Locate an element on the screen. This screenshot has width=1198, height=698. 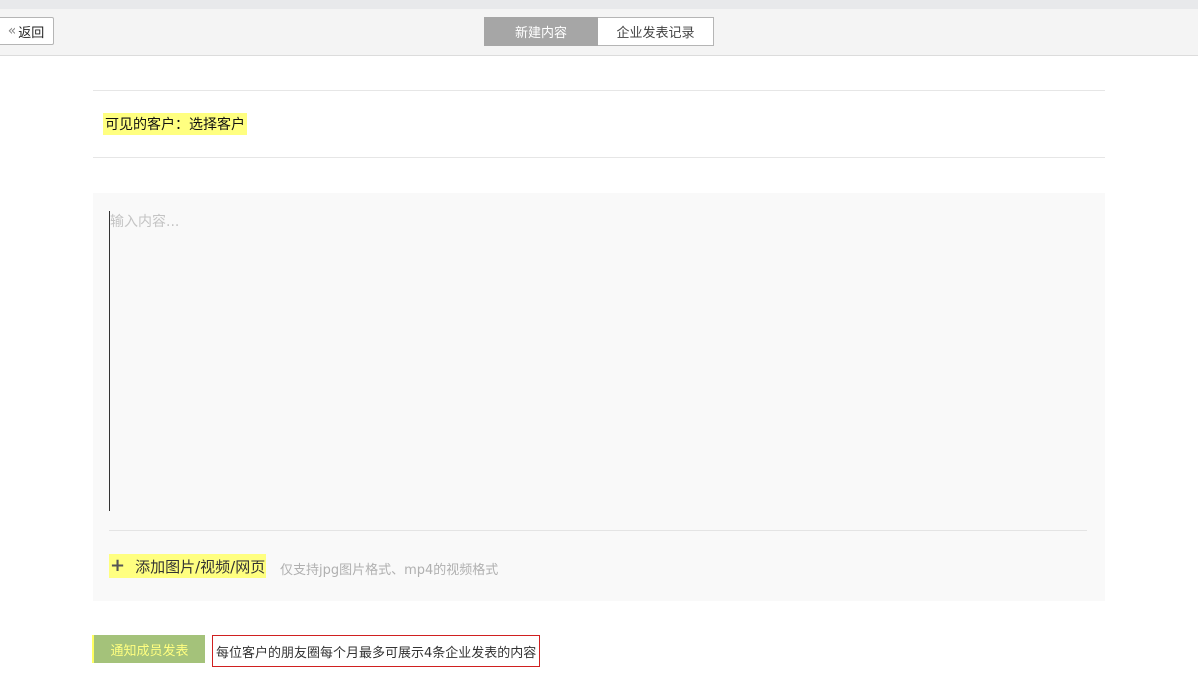
top-strip is located at coordinates (599, 4).